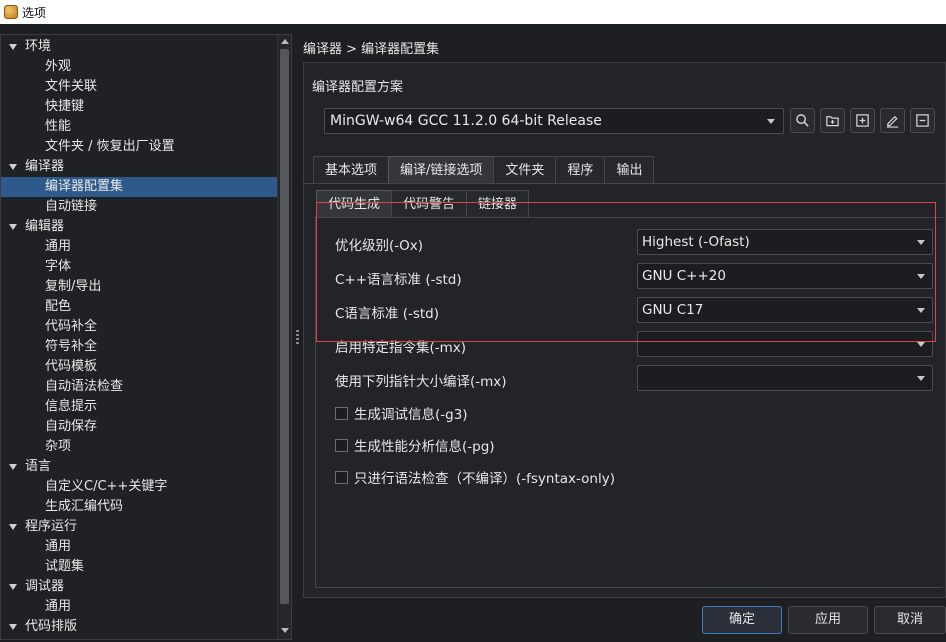  What do you see at coordinates (65, 566) in the screenshot?
I see `tree-item-label: 试题集` at bounding box center [65, 566].